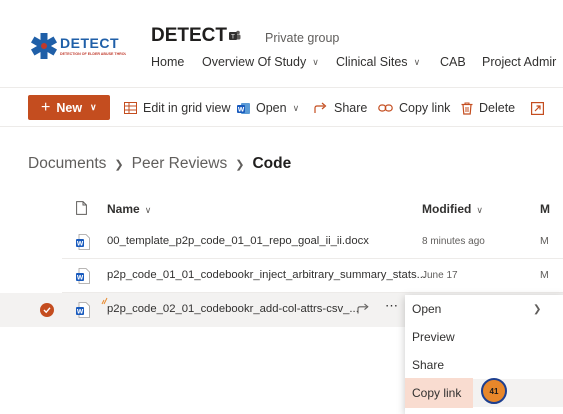 This screenshot has width=563, height=414. Describe the element at coordinates (484, 337) in the screenshot. I see `menu-item-preview: Preview` at that location.